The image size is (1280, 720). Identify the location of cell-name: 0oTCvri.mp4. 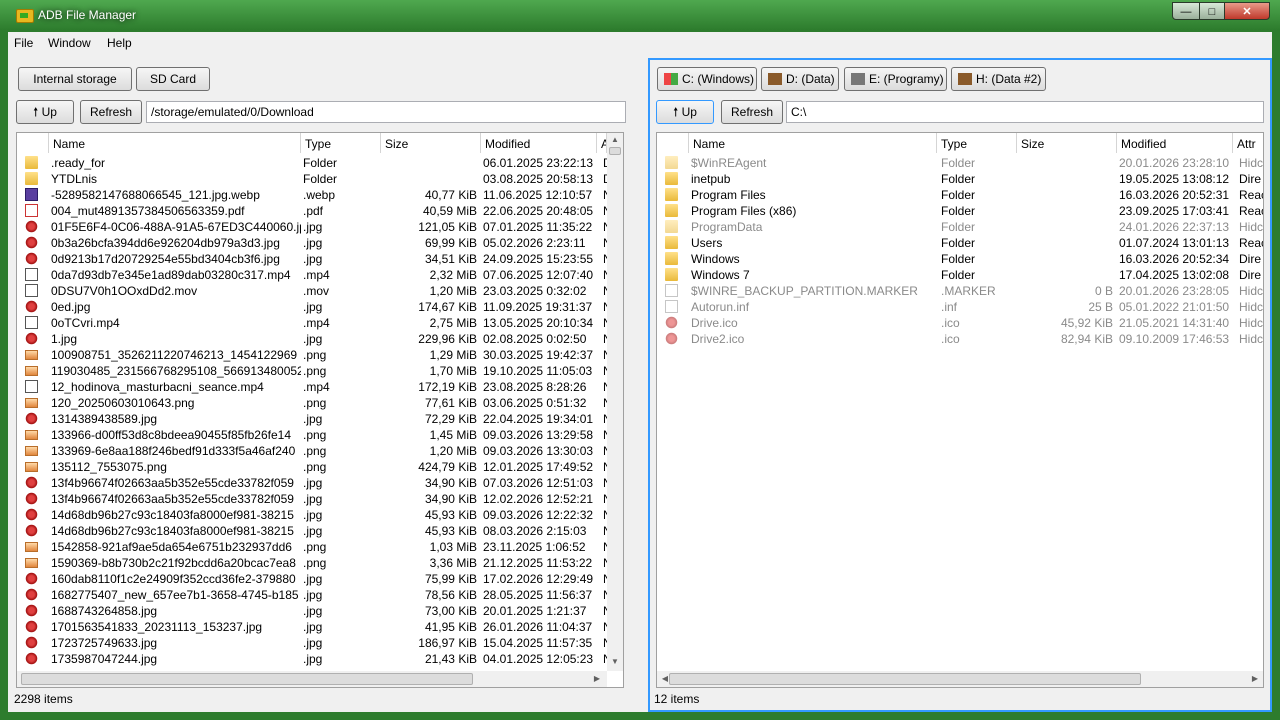
(85, 323).